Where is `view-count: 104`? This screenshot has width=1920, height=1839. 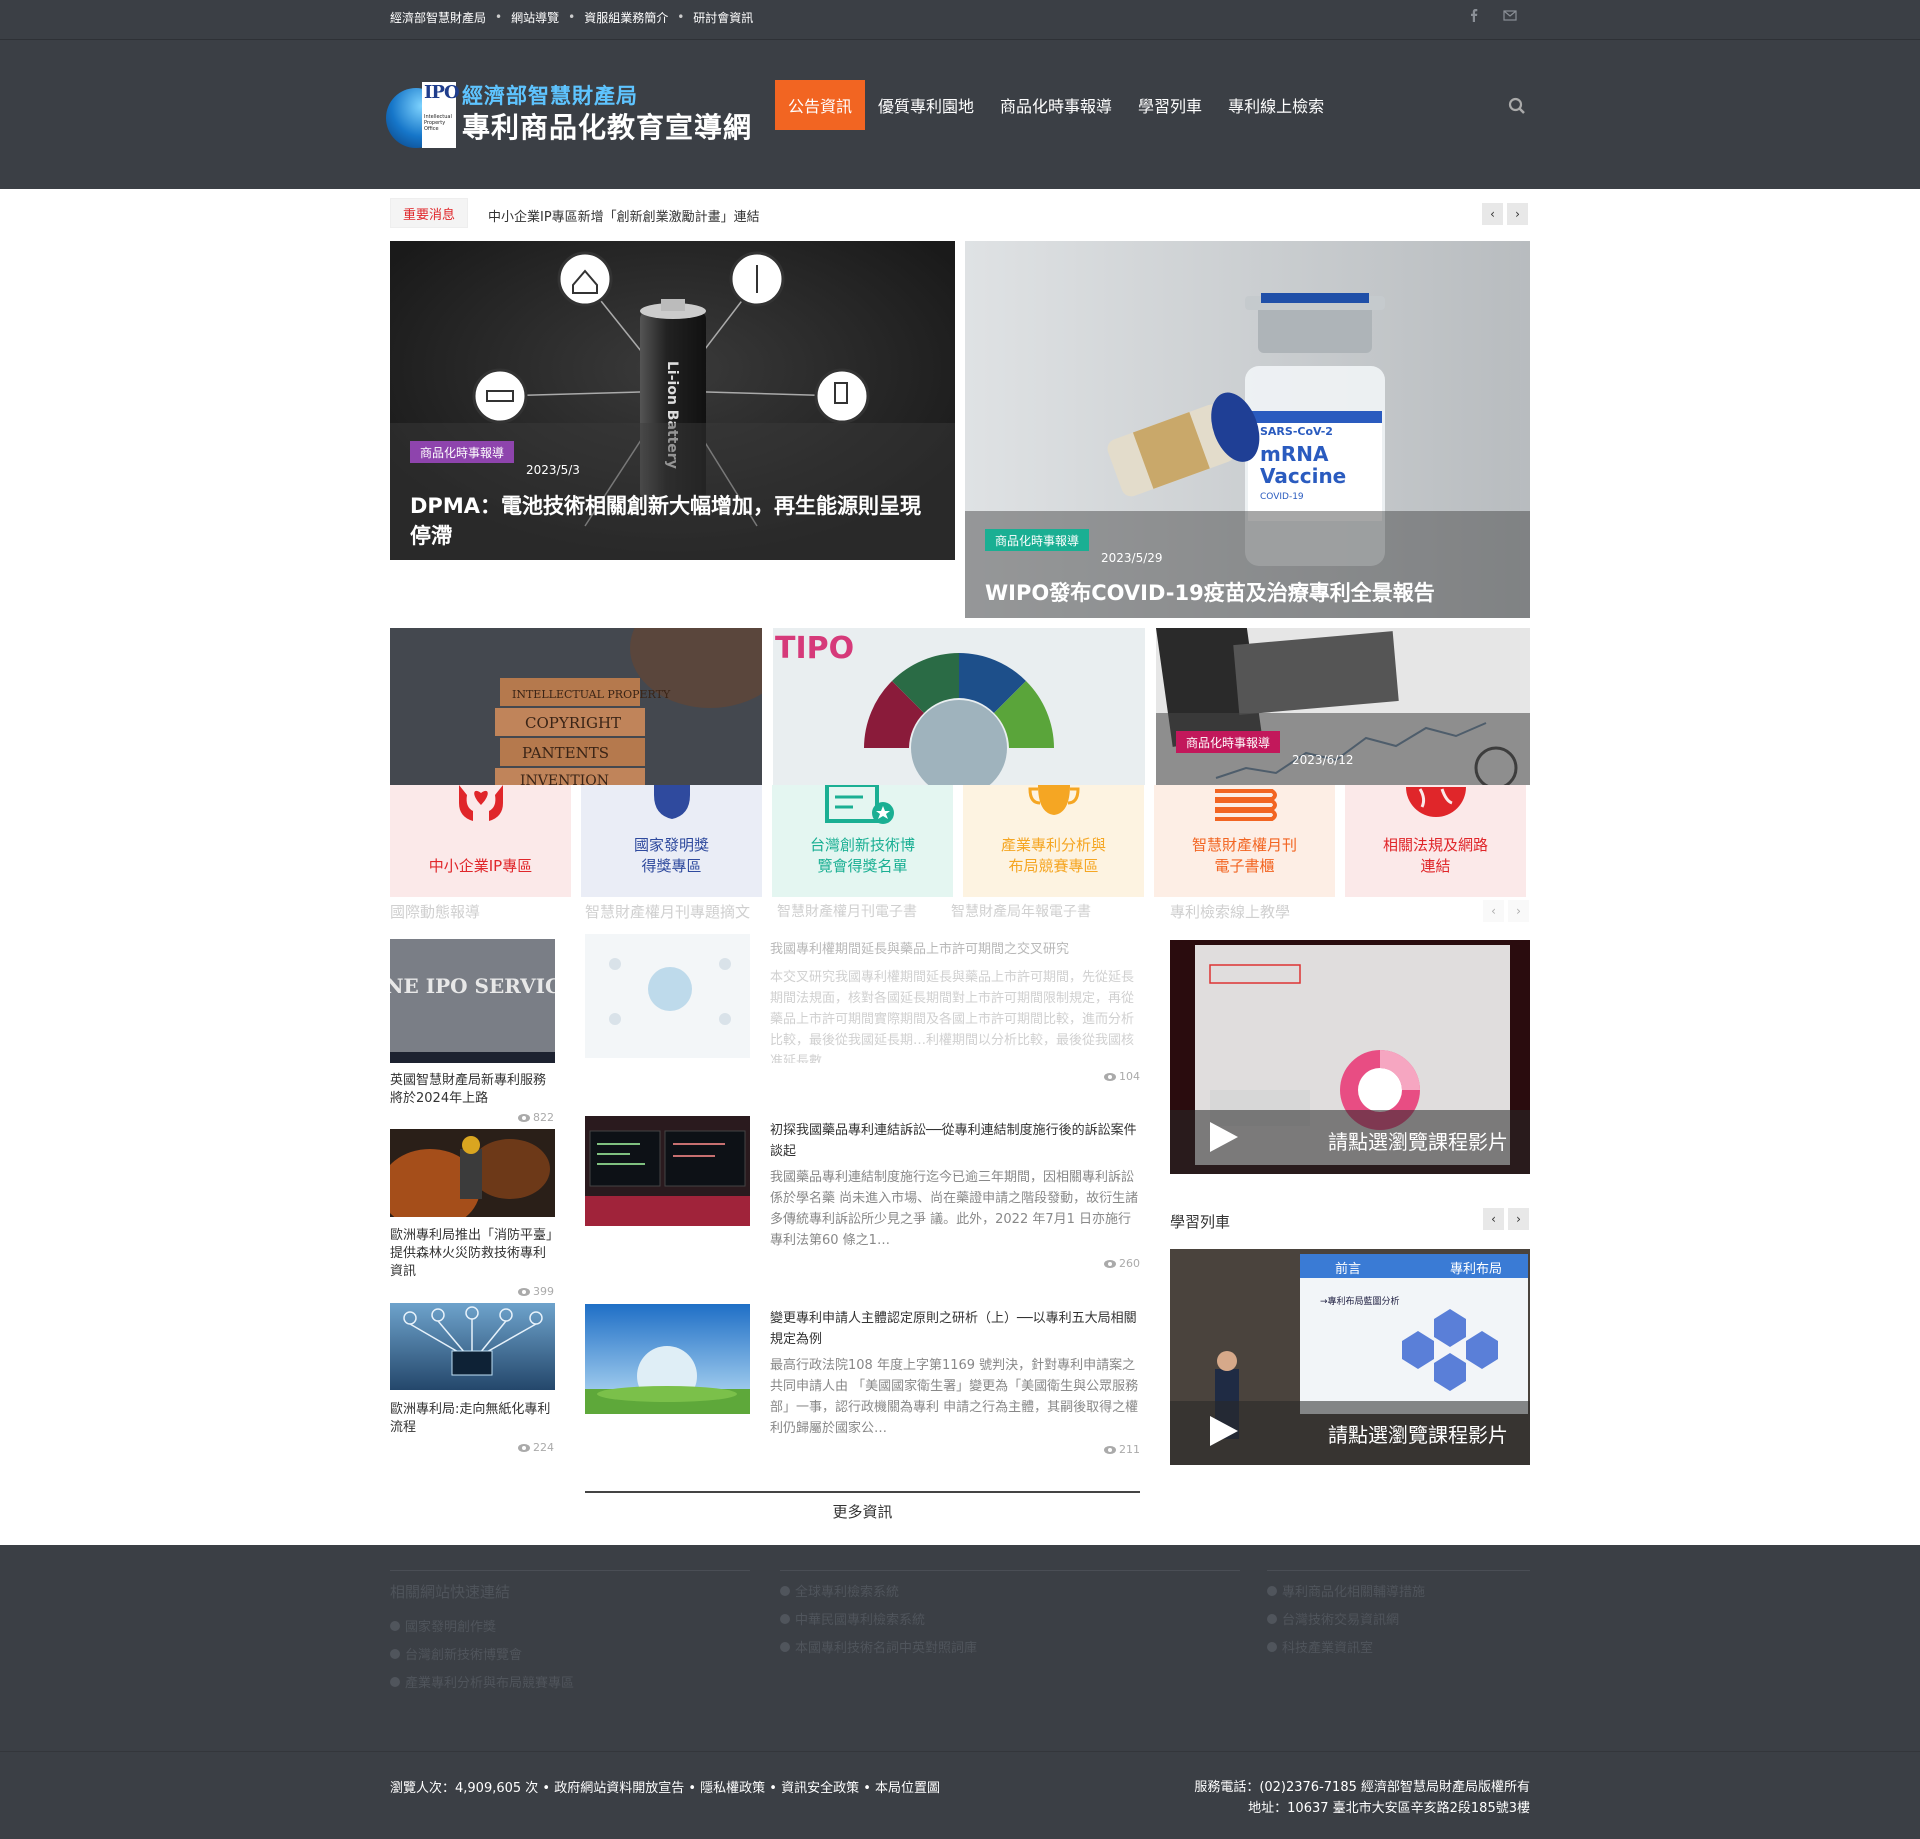 view-count: 104 is located at coordinates (1122, 1076).